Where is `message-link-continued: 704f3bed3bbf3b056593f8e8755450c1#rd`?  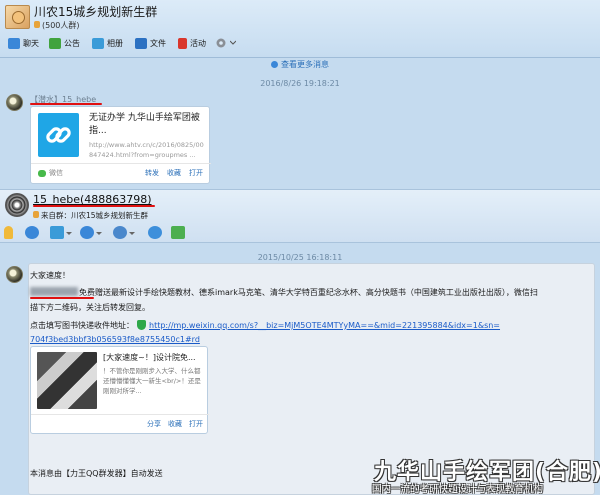
message-link-continued: 704f3bed3bbf3b056593f8e8755450c1#rd is located at coordinates (115, 339).